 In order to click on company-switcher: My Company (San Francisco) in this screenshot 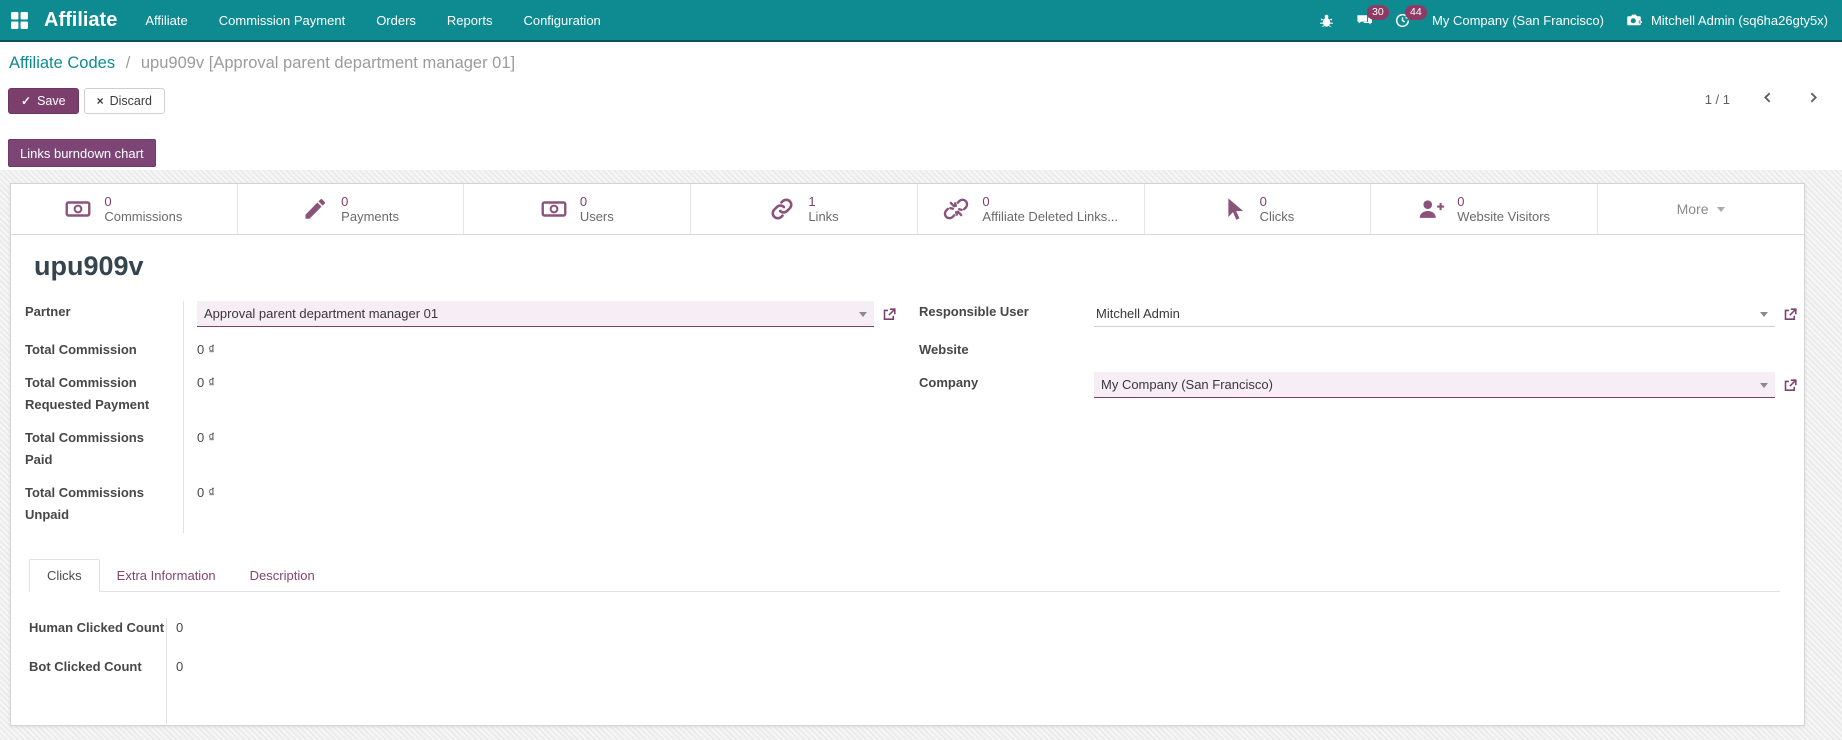, I will do `click(1518, 20)`.